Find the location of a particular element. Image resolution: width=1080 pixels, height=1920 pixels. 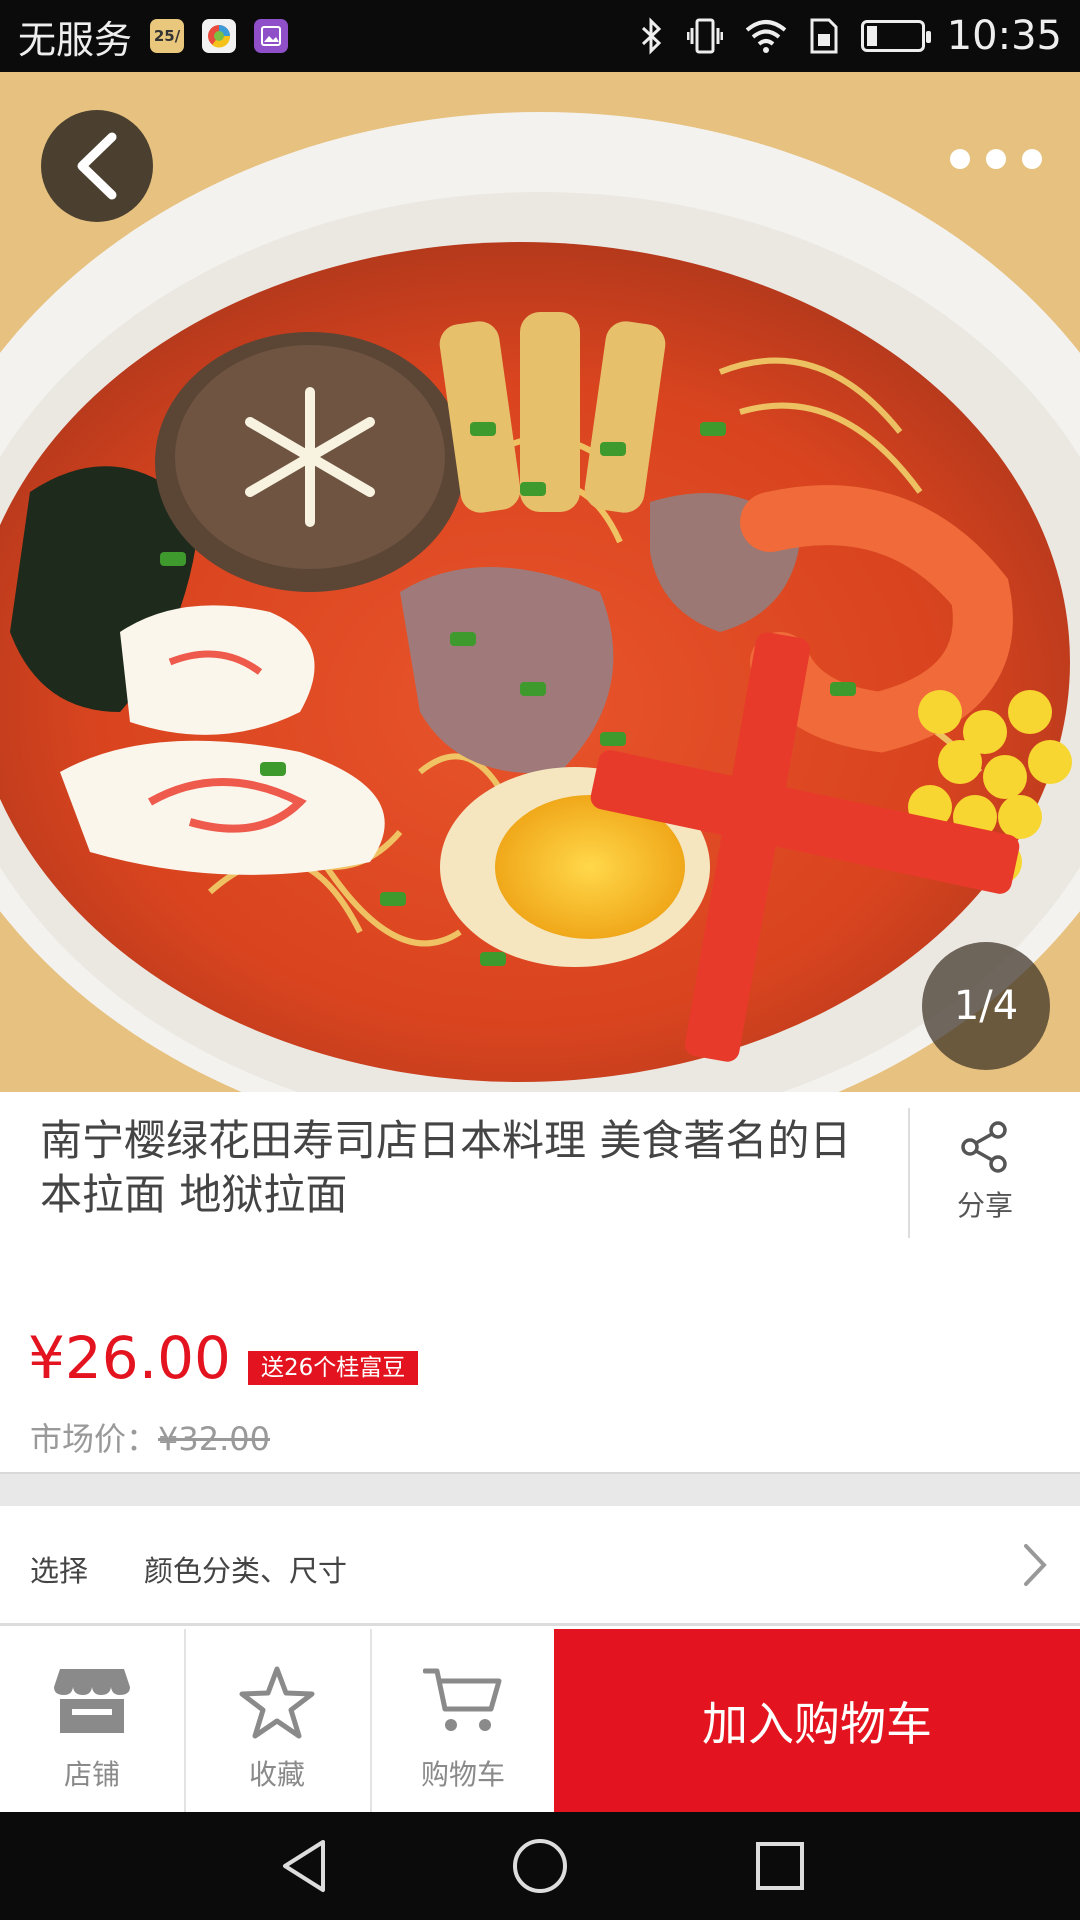

image-counter: 1/4 is located at coordinates (986, 1006).